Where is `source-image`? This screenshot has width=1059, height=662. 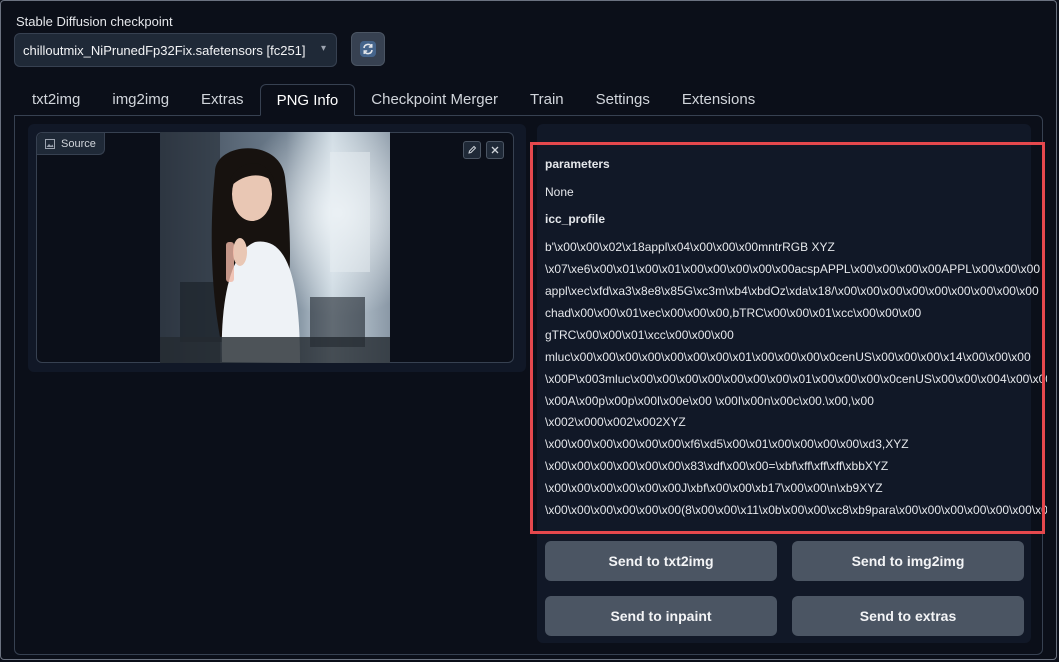
source-image is located at coordinates (275, 247).